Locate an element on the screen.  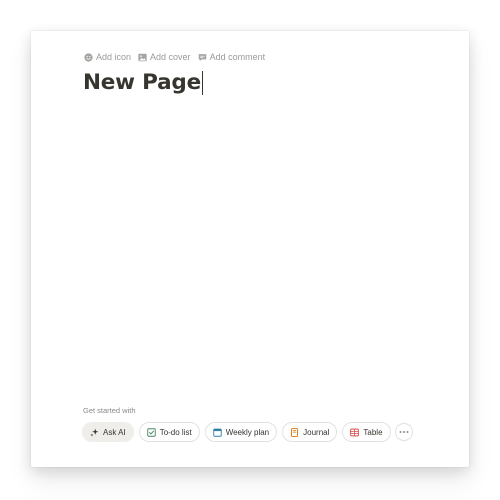
journal-button: Journal is located at coordinates (310, 432).